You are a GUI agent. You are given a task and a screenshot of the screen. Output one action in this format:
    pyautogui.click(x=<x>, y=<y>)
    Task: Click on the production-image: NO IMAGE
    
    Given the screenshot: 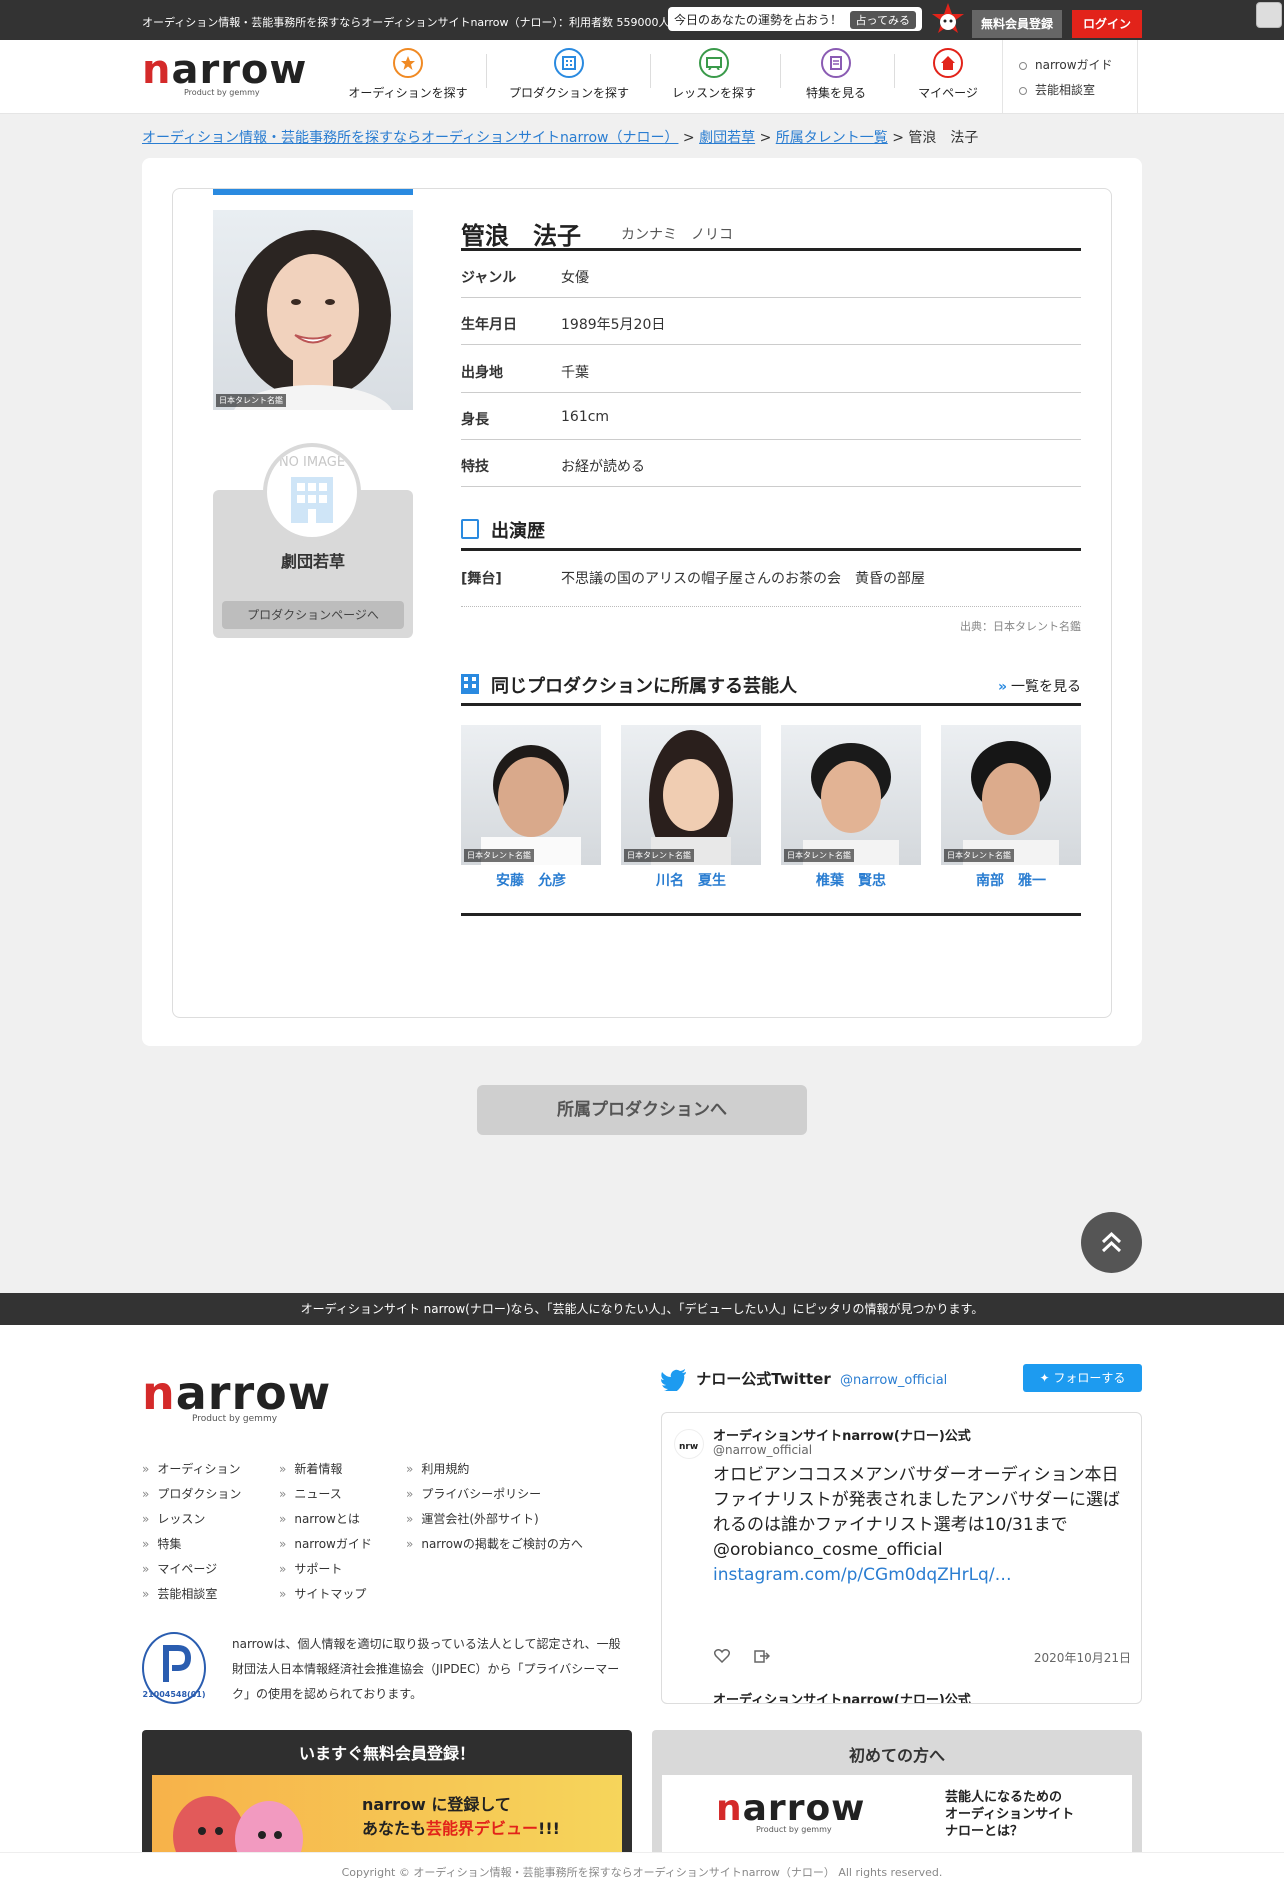 What is the action you would take?
    pyautogui.click(x=312, y=492)
    